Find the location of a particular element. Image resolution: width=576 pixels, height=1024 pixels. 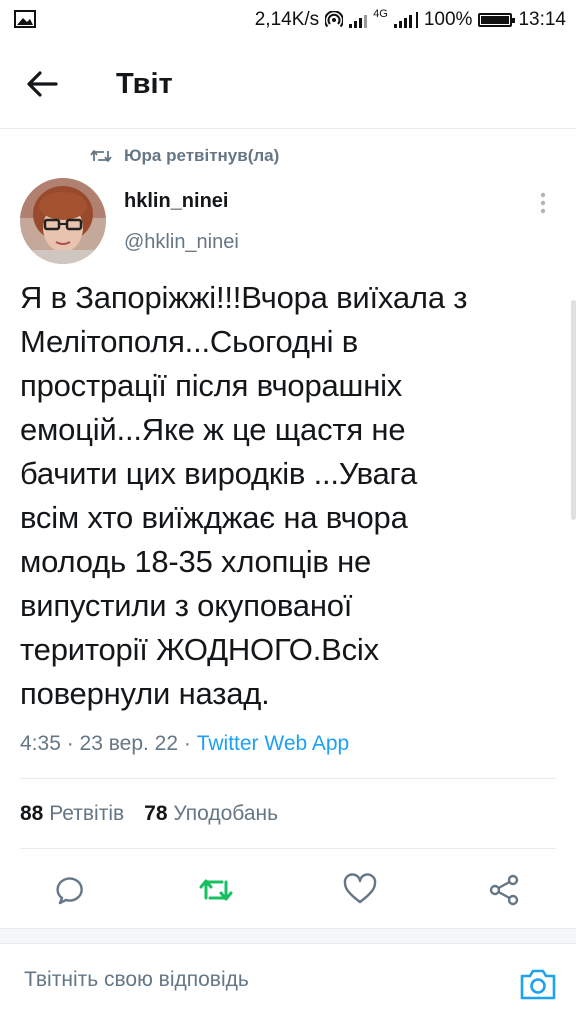

battery-fill is located at coordinates (495, 20).